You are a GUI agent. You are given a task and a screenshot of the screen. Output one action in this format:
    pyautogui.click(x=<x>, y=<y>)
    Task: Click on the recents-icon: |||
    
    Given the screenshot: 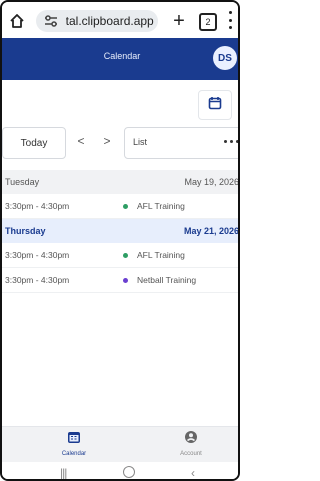 What is the action you would take?
    pyautogui.click(x=63, y=472)
    